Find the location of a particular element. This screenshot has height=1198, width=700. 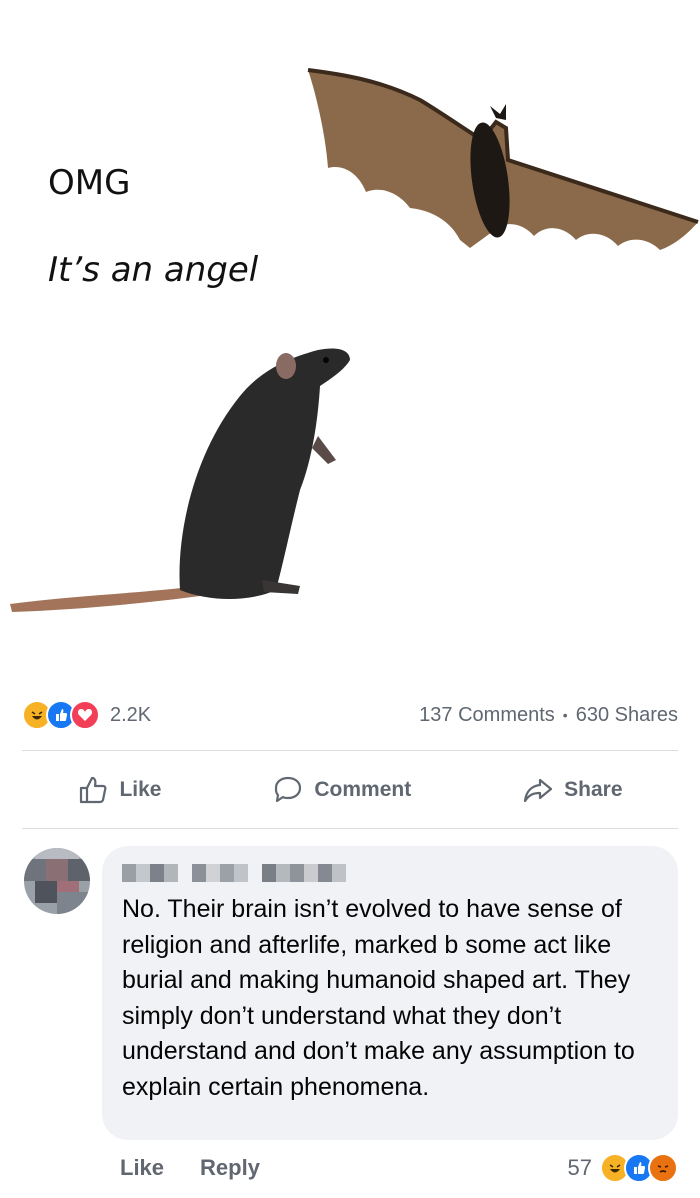

shares-count: 630 Shares is located at coordinates (627, 715).